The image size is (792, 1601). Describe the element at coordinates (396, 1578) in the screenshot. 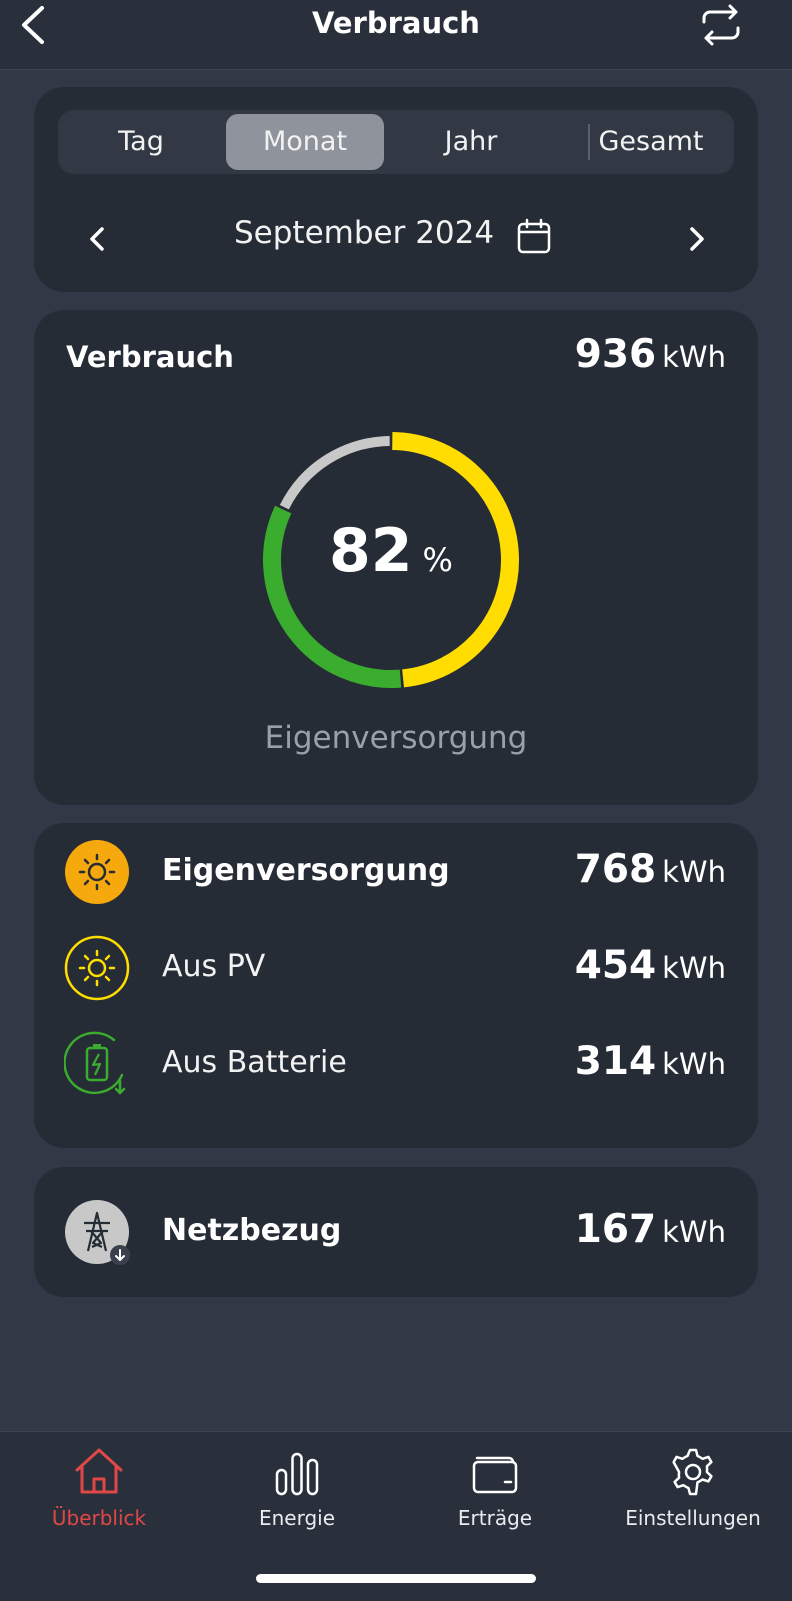

I see `home-indicator` at that location.